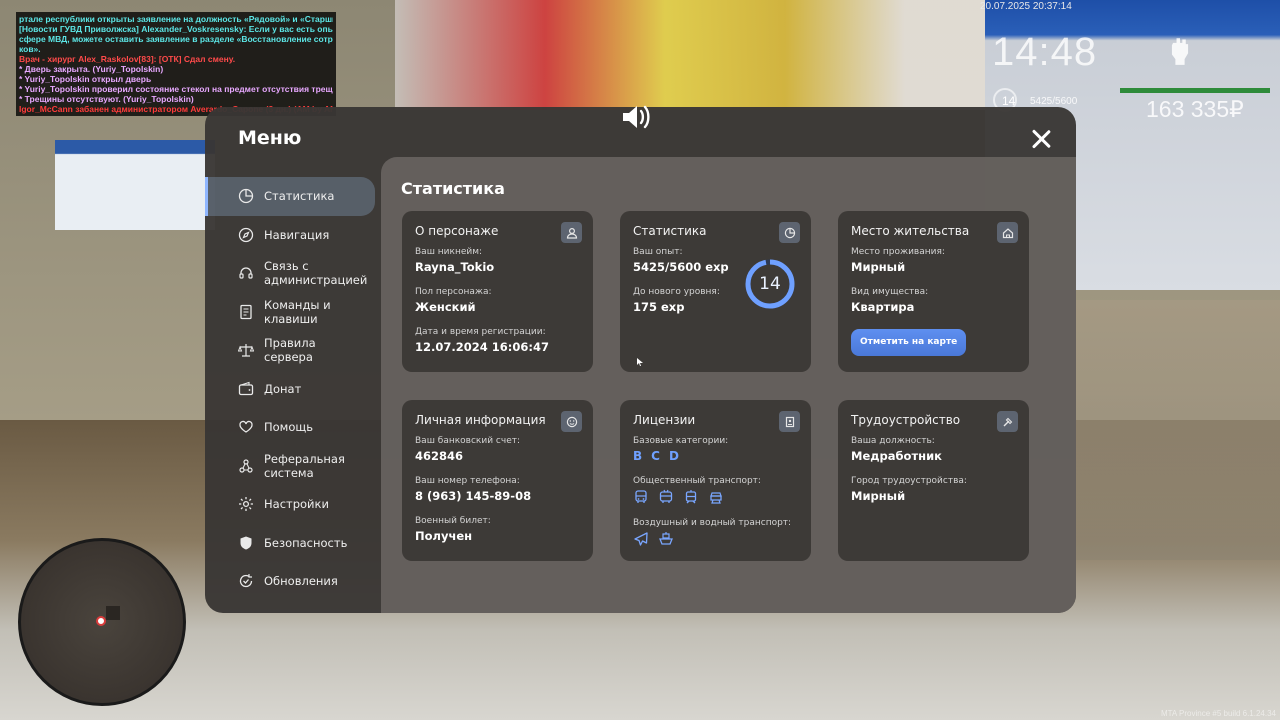 The image size is (1280, 720). Describe the element at coordinates (283, 388) in the screenshot. I see `sidebar-item-label: Донат` at that location.